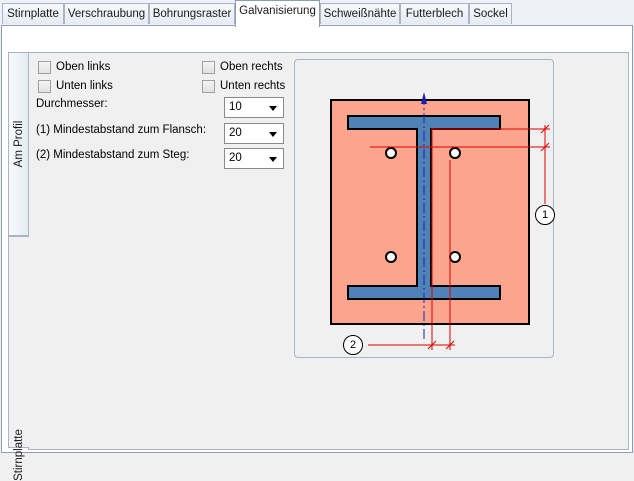 Image resolution: width=634 pixels, height=481 pixels. I want to click on durchmesser-select: 10, so click(254, 107).